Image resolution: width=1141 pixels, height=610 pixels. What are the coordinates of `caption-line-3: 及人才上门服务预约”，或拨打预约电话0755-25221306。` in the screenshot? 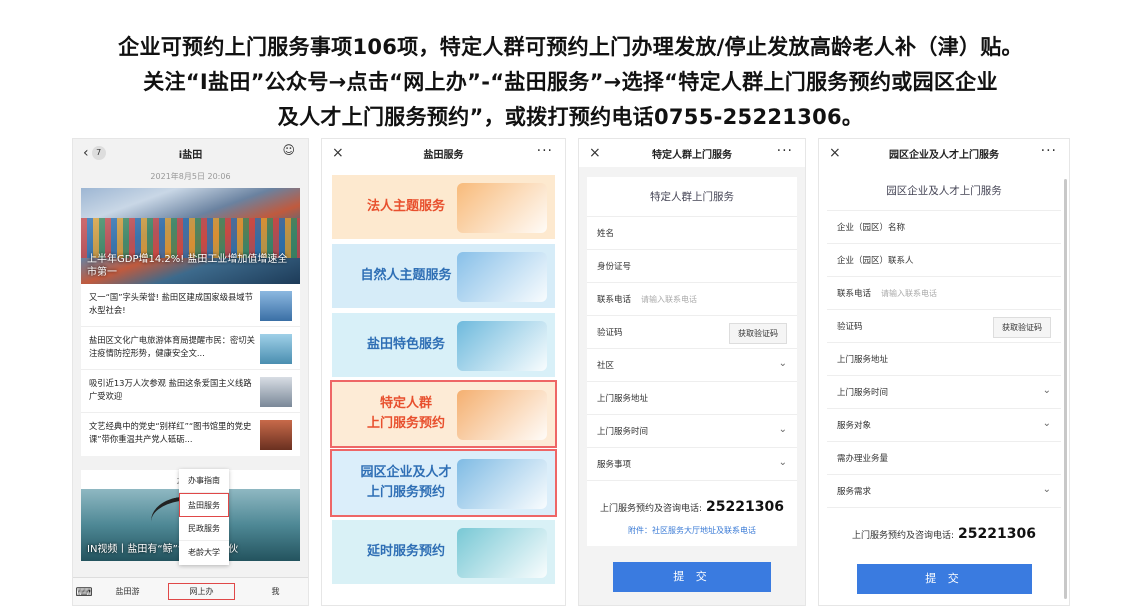 It's located at (570, 117).